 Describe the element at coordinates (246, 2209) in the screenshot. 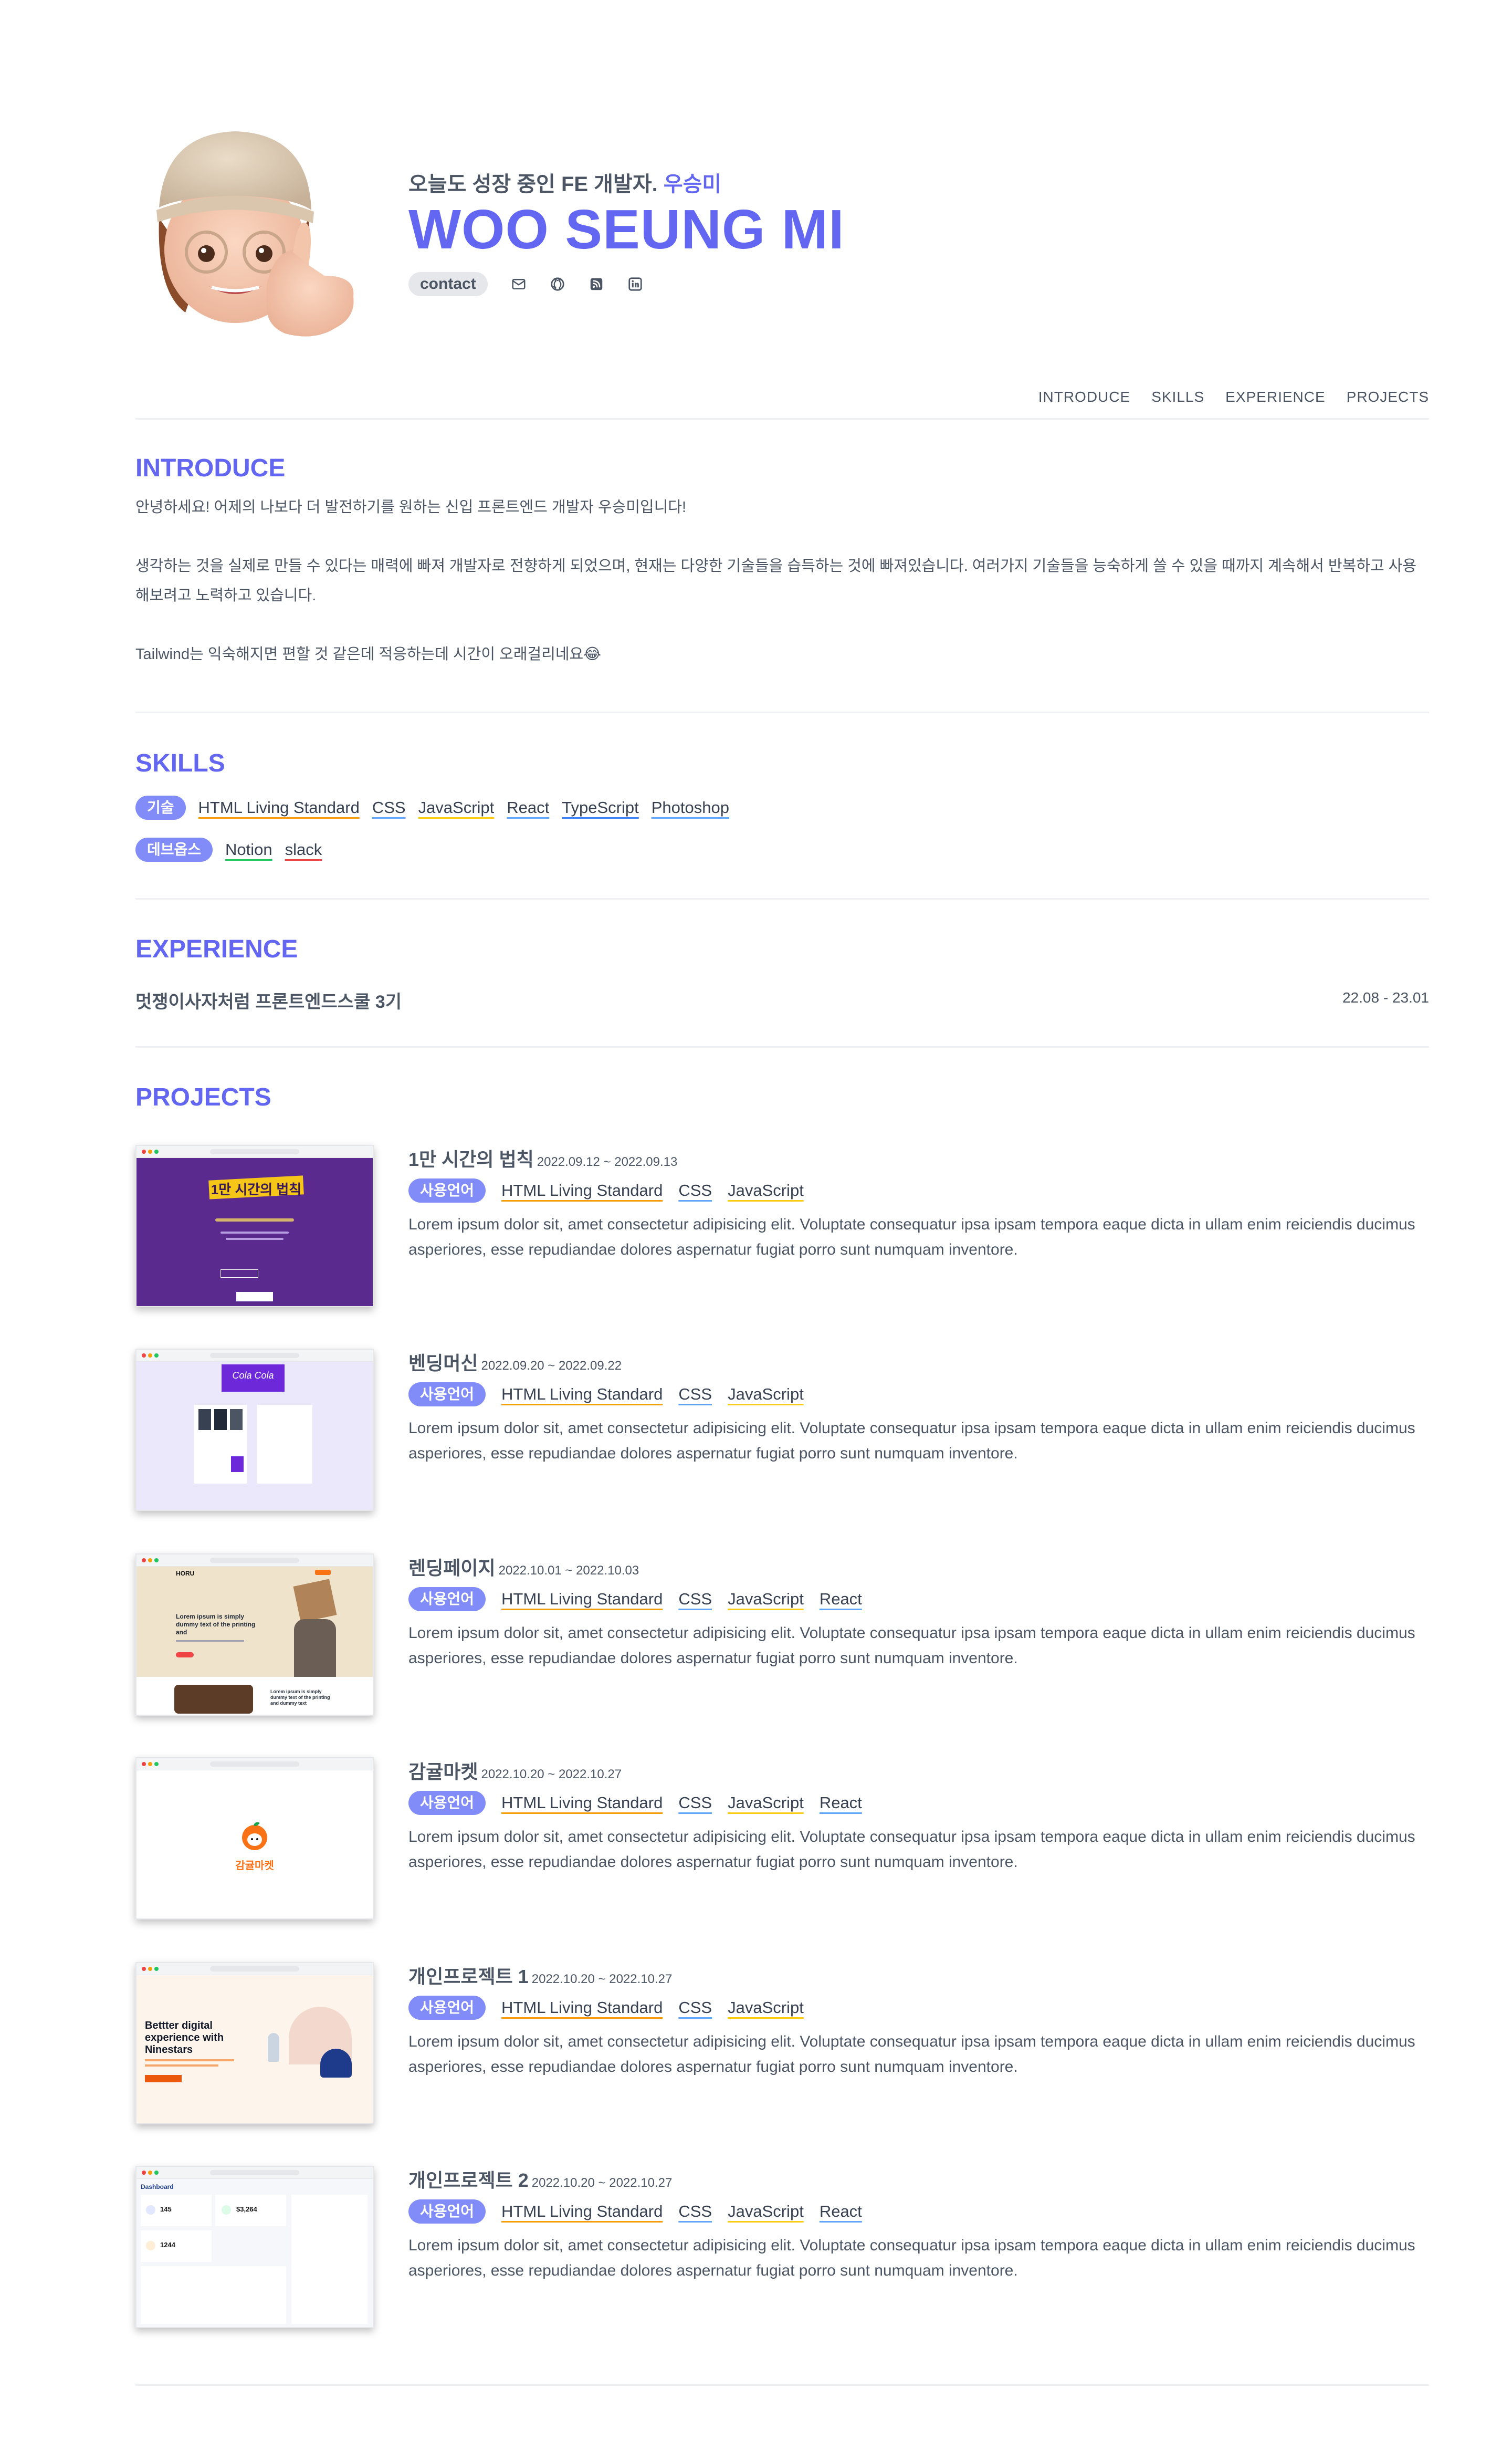

I see `thumb-text: $3,264` at that location.